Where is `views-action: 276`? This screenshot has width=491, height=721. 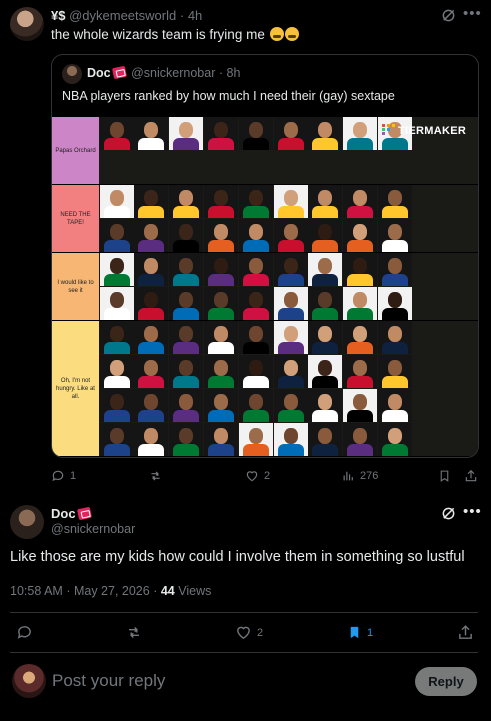
views-action: 276 is located at coordinates (360, 475).